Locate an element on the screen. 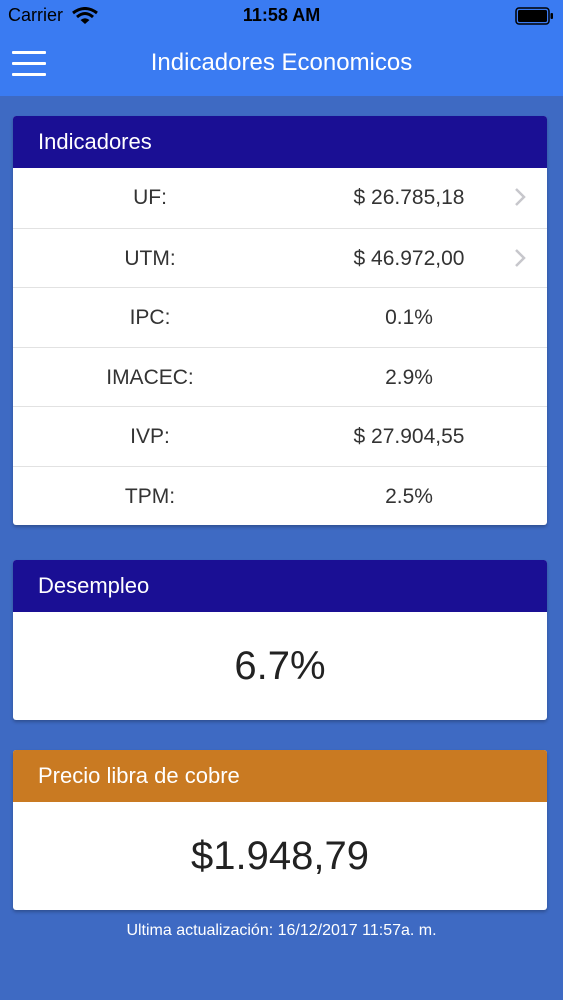  indicator-row-ivp: IVP: $ 27.904,55 is located at coordinates (280, 436).